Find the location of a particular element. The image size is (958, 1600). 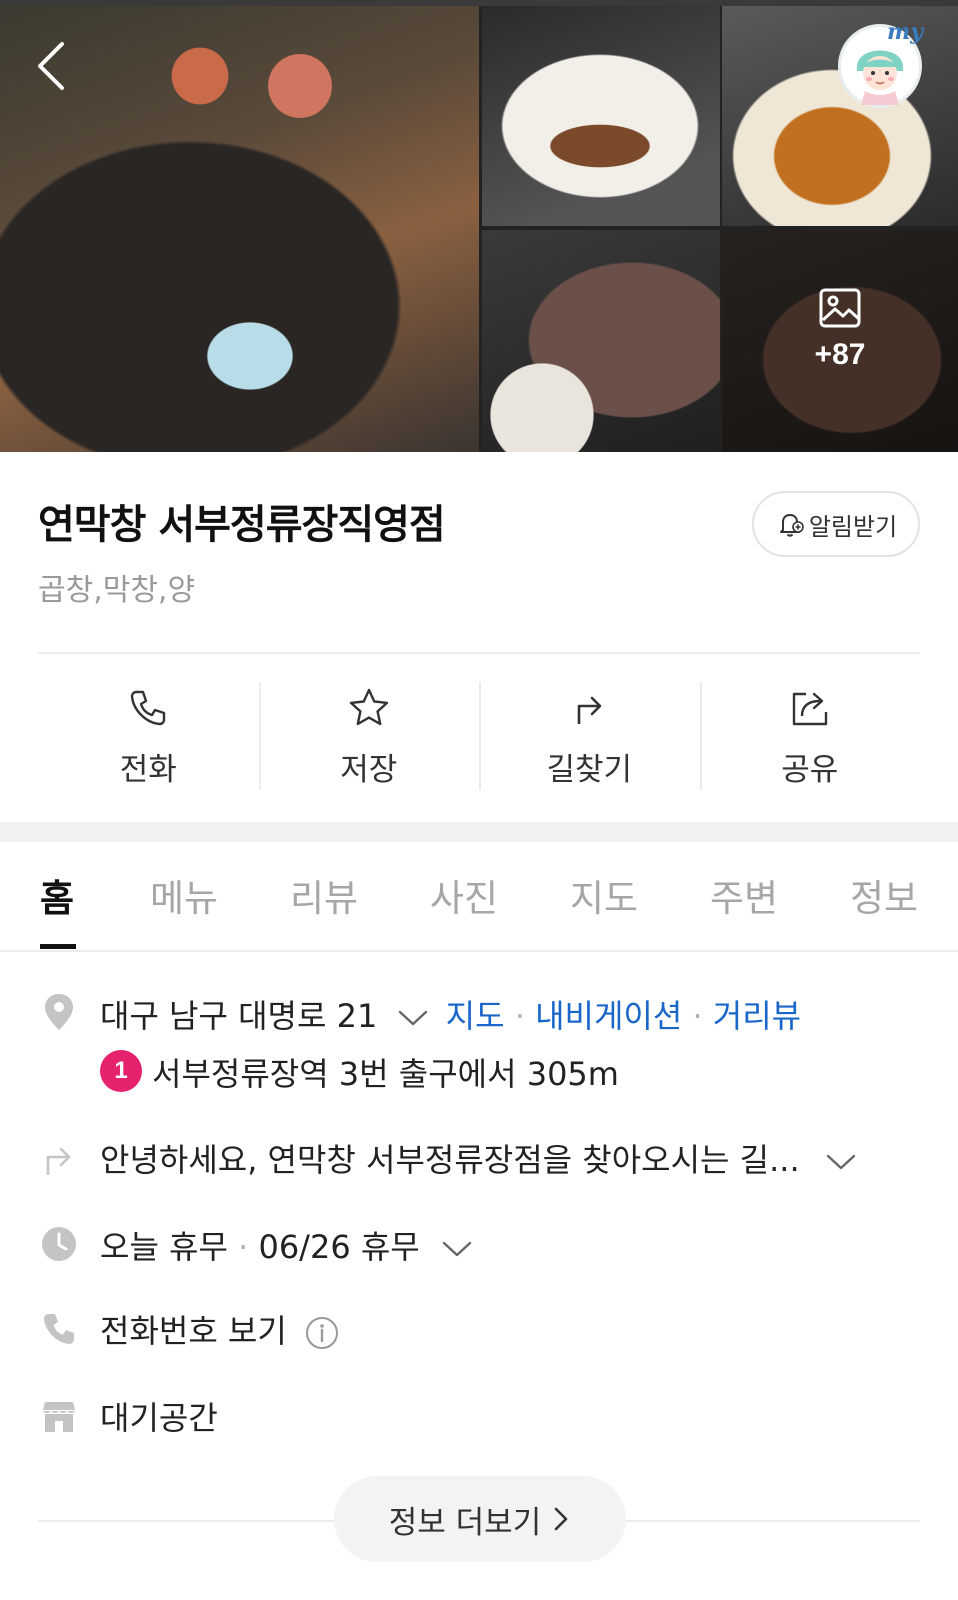

save-button: 저장 is located at coordinates (369, 735).